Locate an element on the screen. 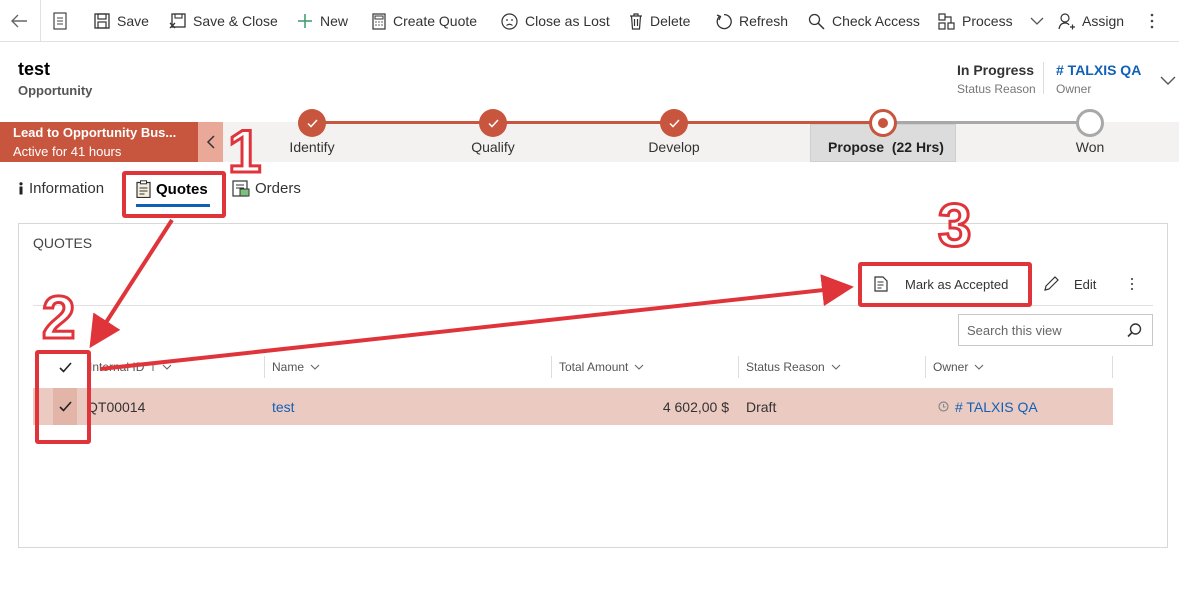  annotation-number-3: 3 is located at coordinates (954, 225).